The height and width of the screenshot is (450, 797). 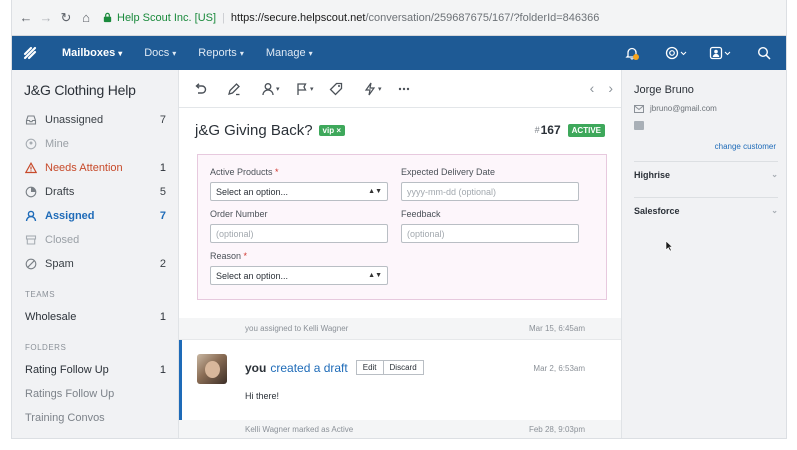 I want to click on main-menu: Mailboxes ▾ Docs ▾ Reports ▾ Manage ▾, so click(x=188, y=53).